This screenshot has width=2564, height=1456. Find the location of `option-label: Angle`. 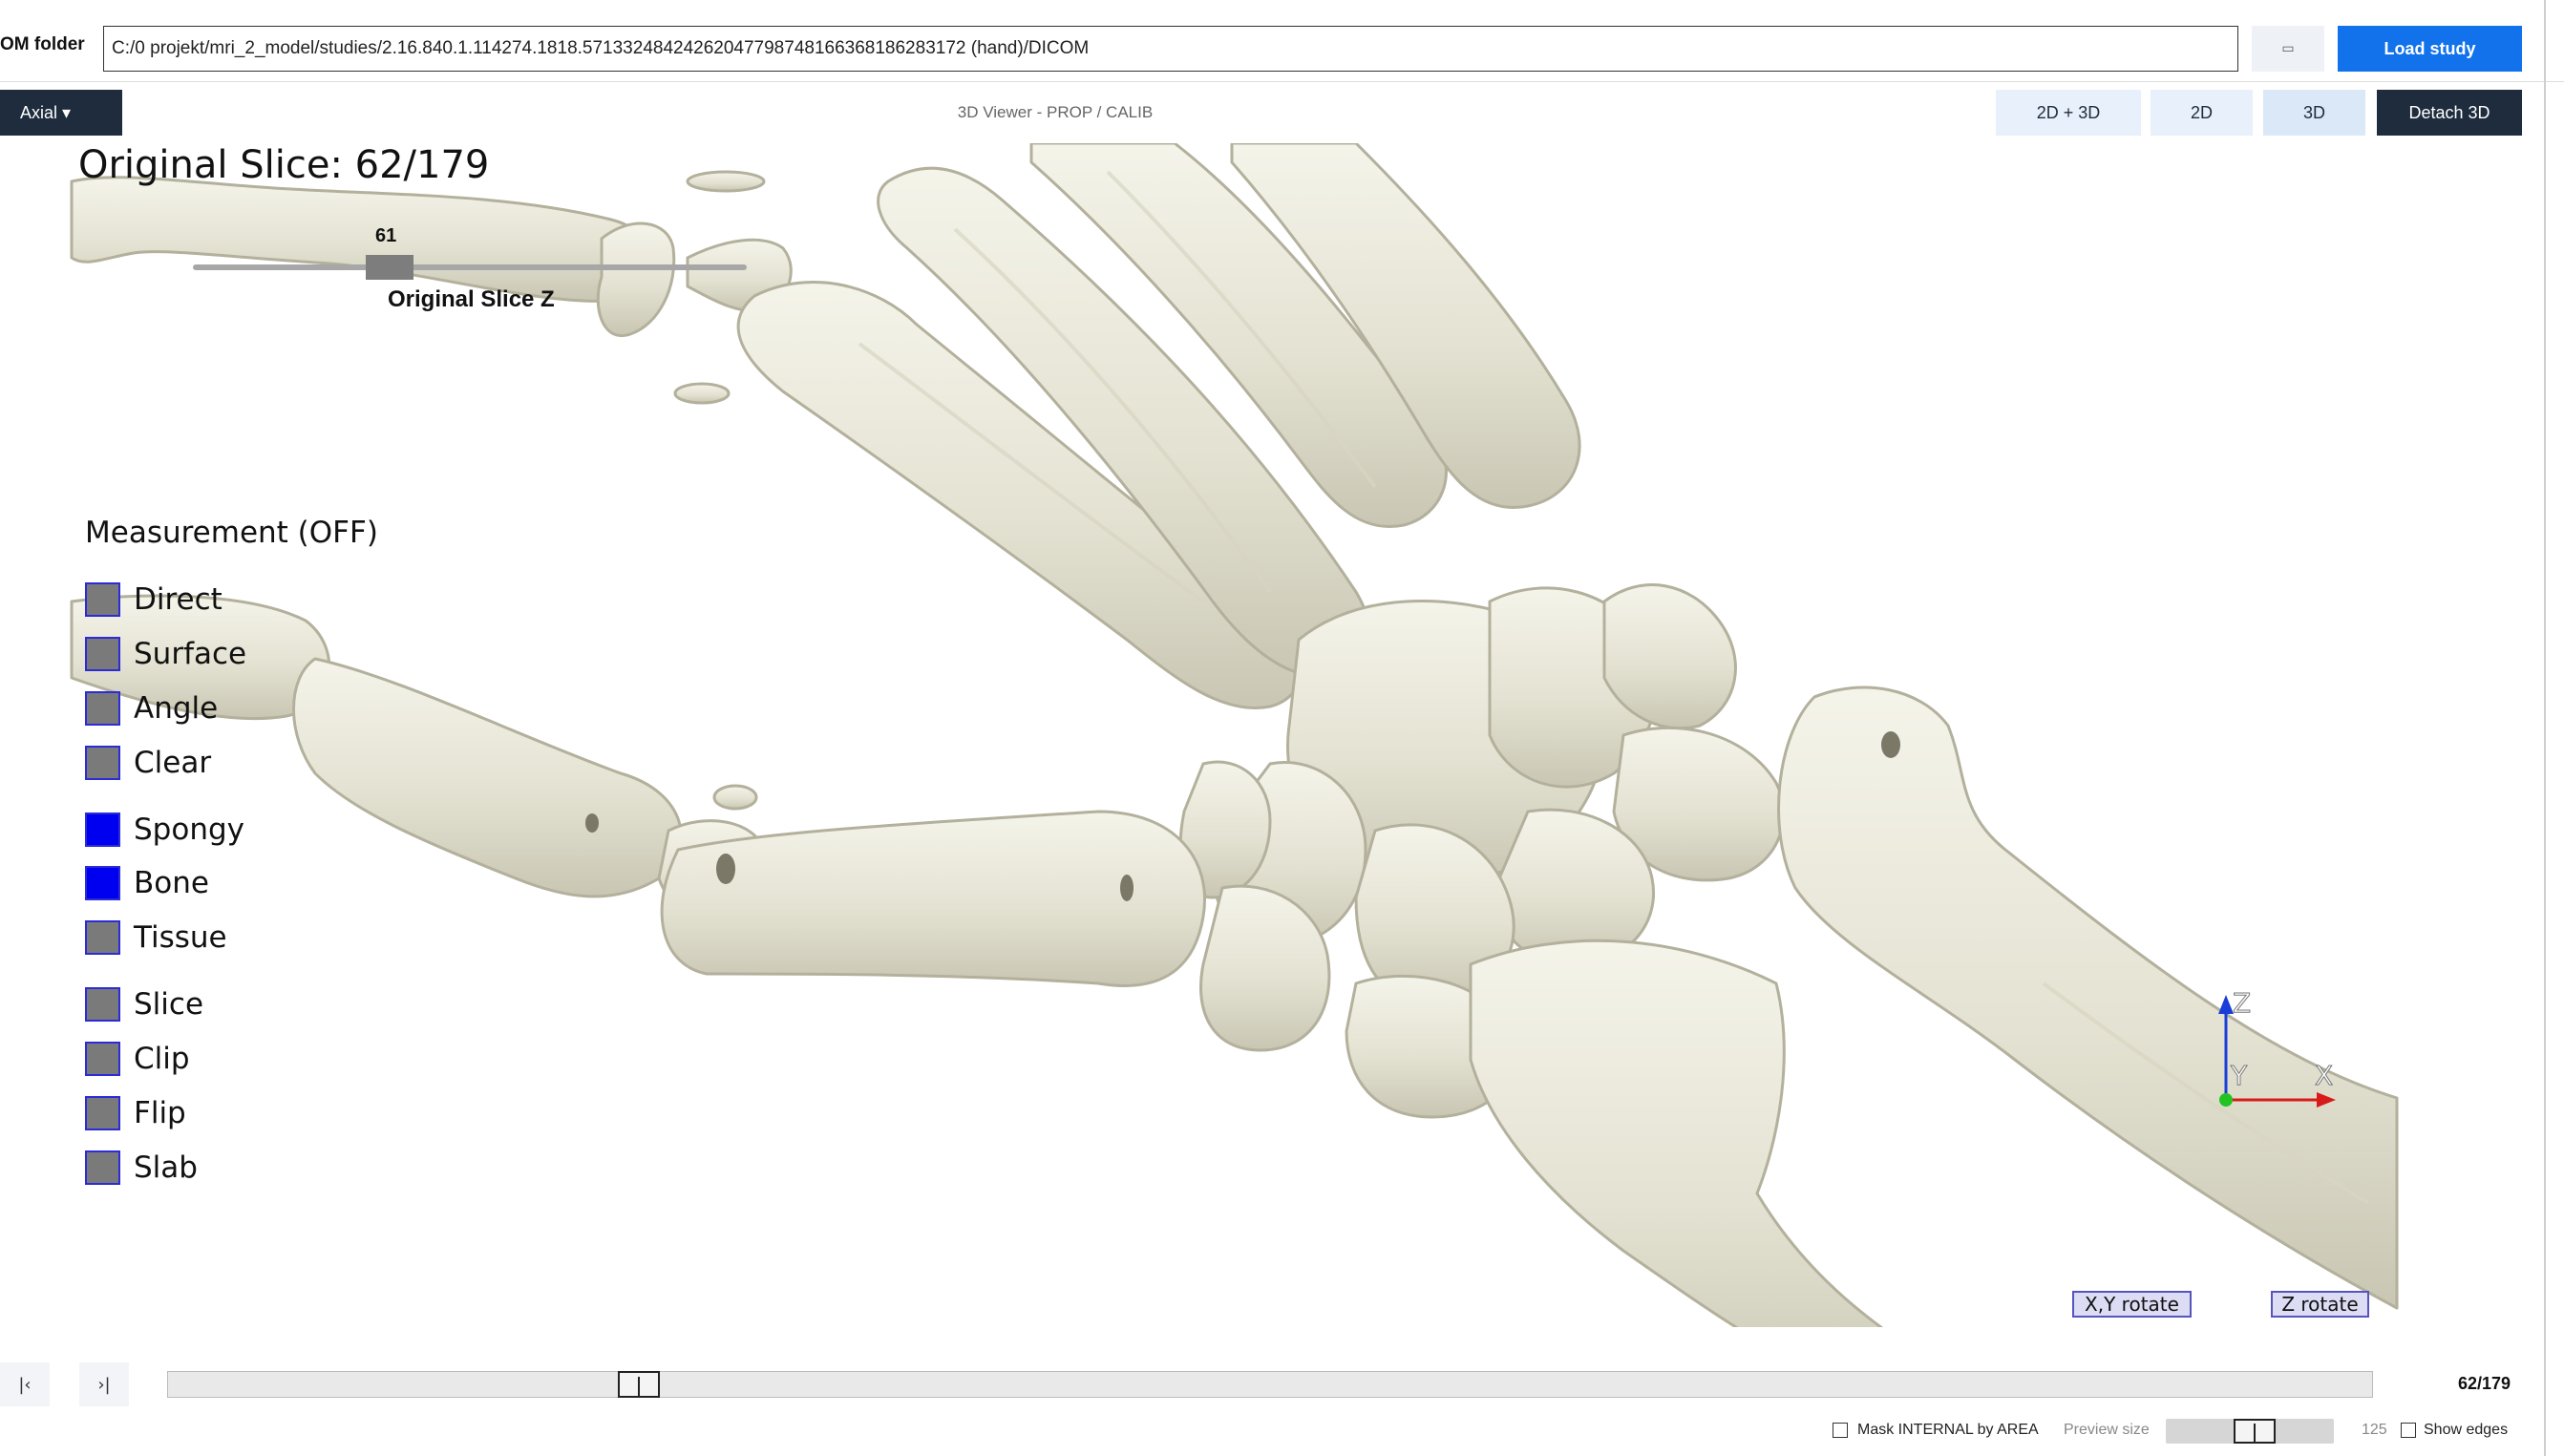

option-label: Angle is located at coordinates (176, 708).